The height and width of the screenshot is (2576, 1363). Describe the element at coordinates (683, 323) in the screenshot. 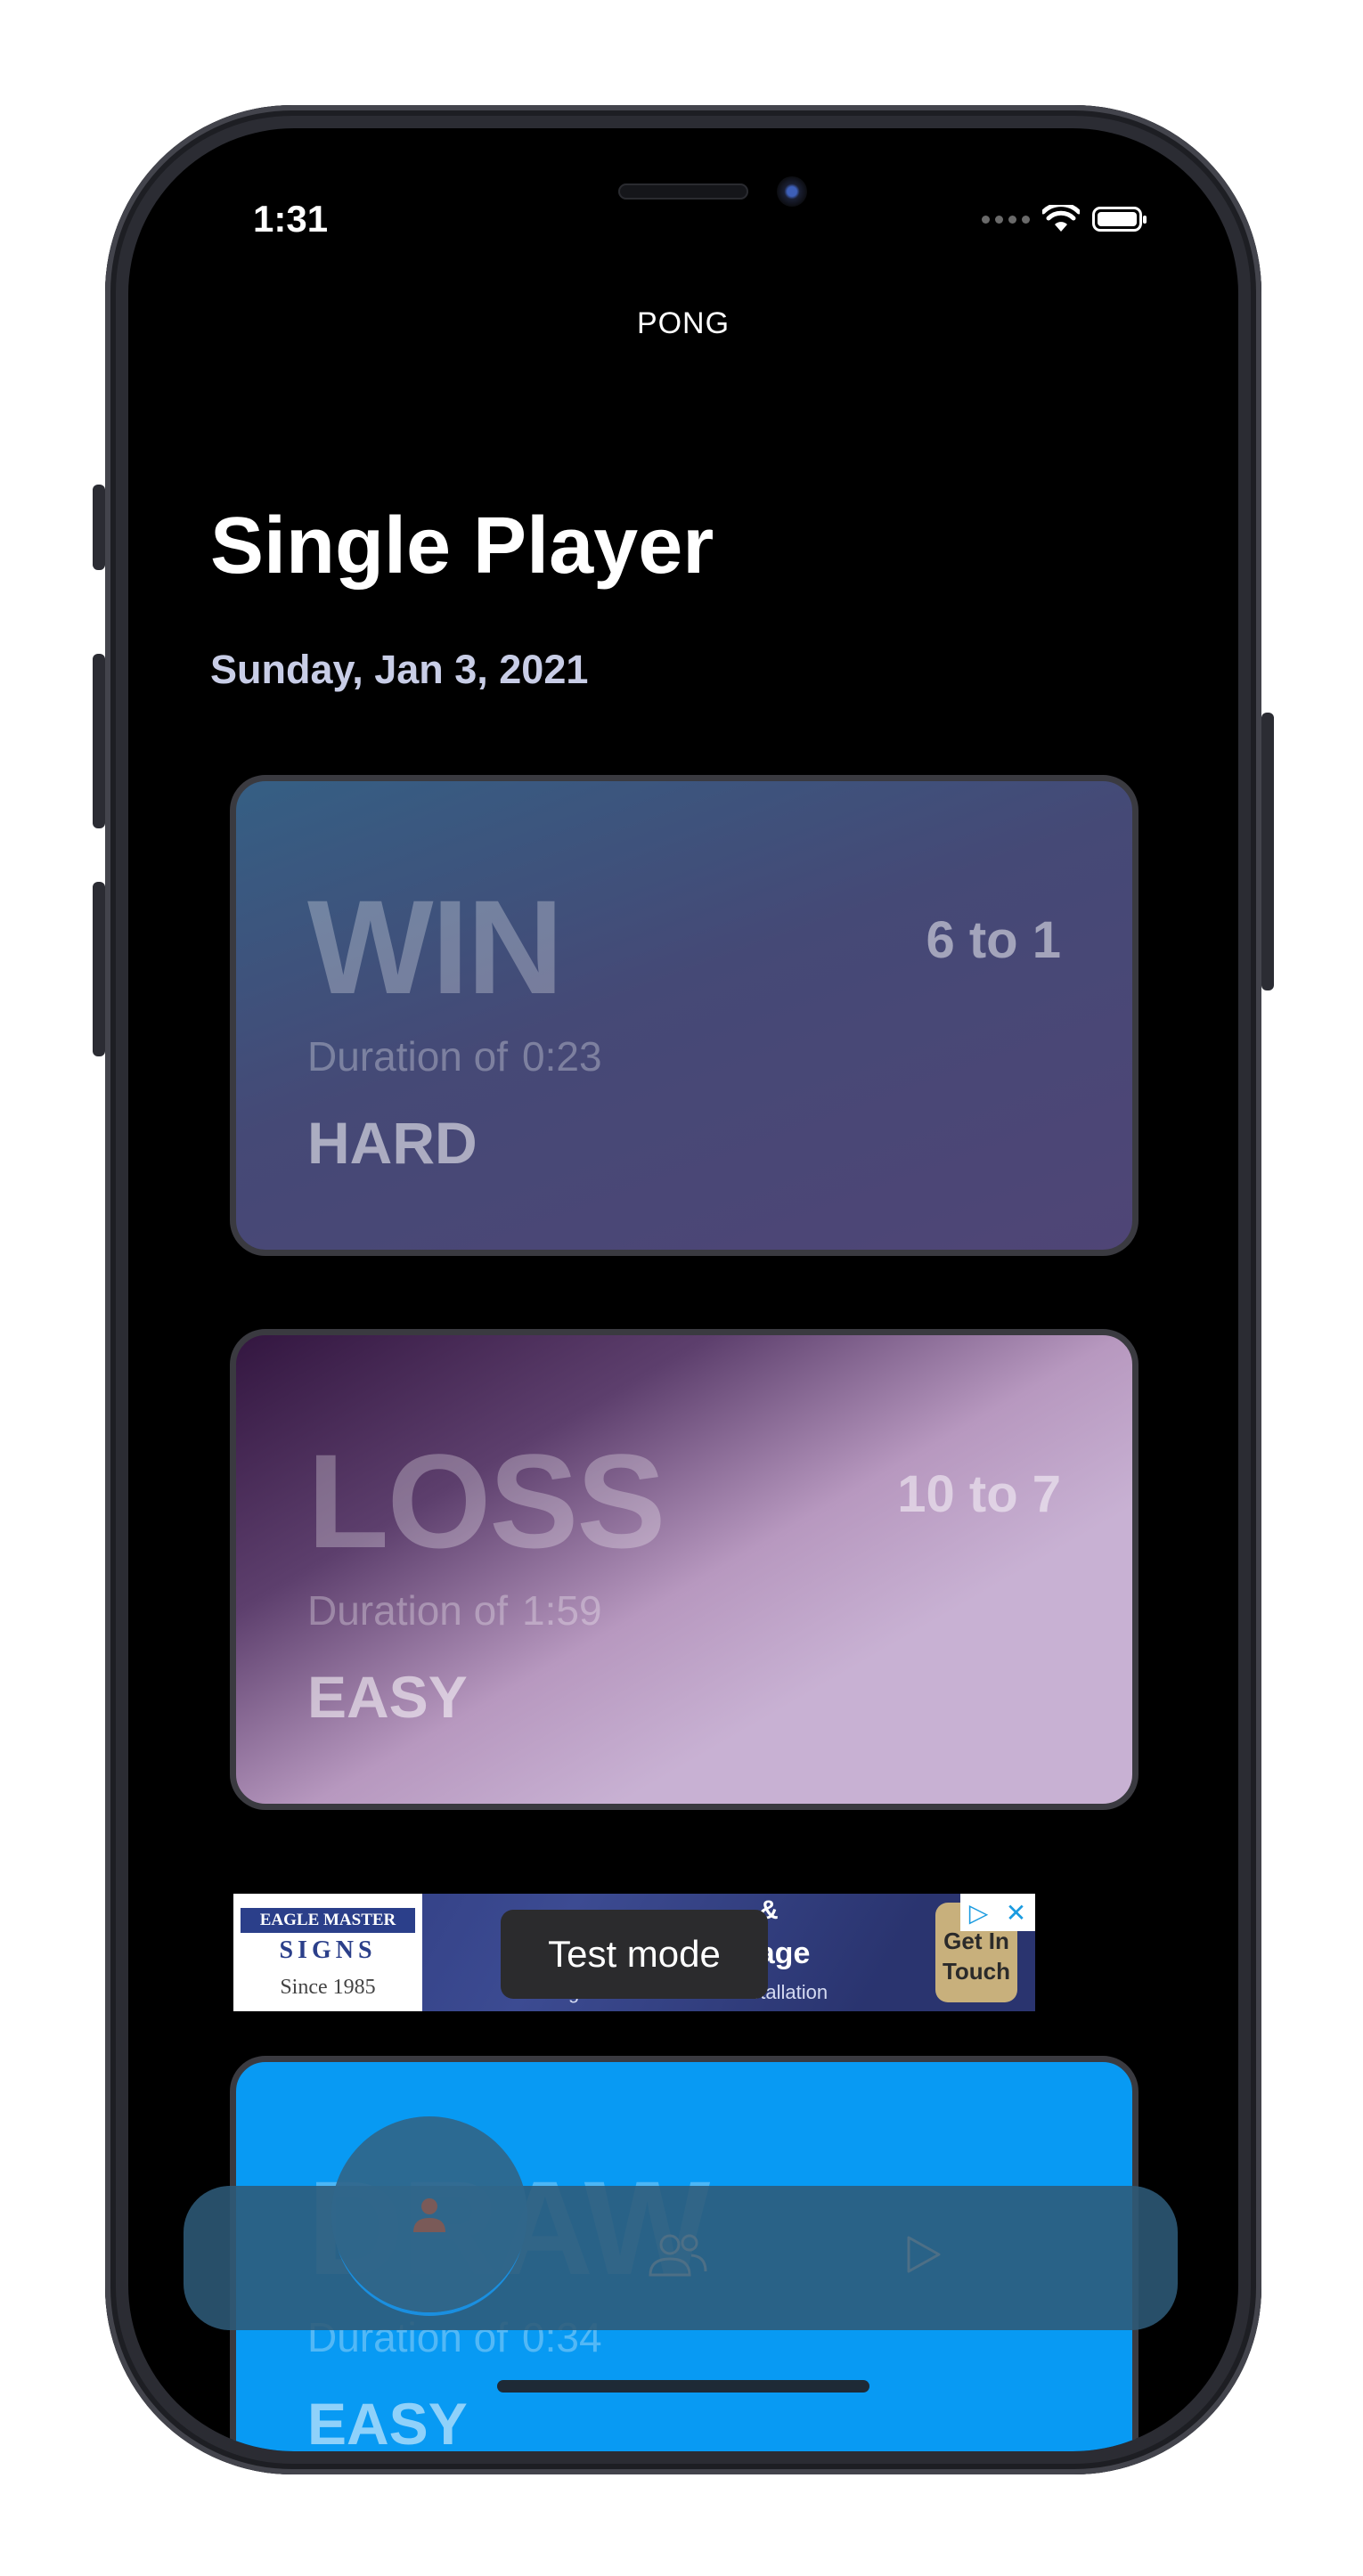

I see `nav-title: PONG` at that location.